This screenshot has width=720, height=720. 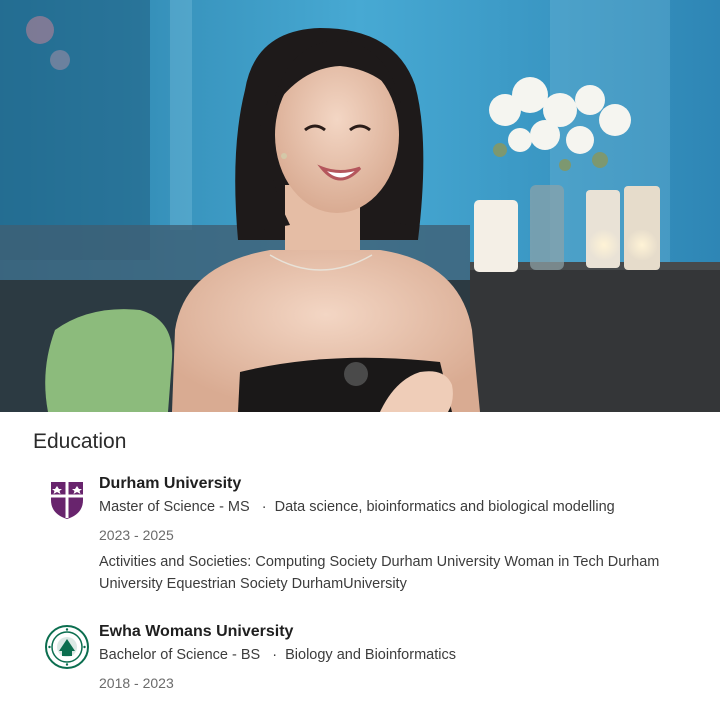 I want to click on date-range: 2023 - 2025, so click(x=136, y=535).